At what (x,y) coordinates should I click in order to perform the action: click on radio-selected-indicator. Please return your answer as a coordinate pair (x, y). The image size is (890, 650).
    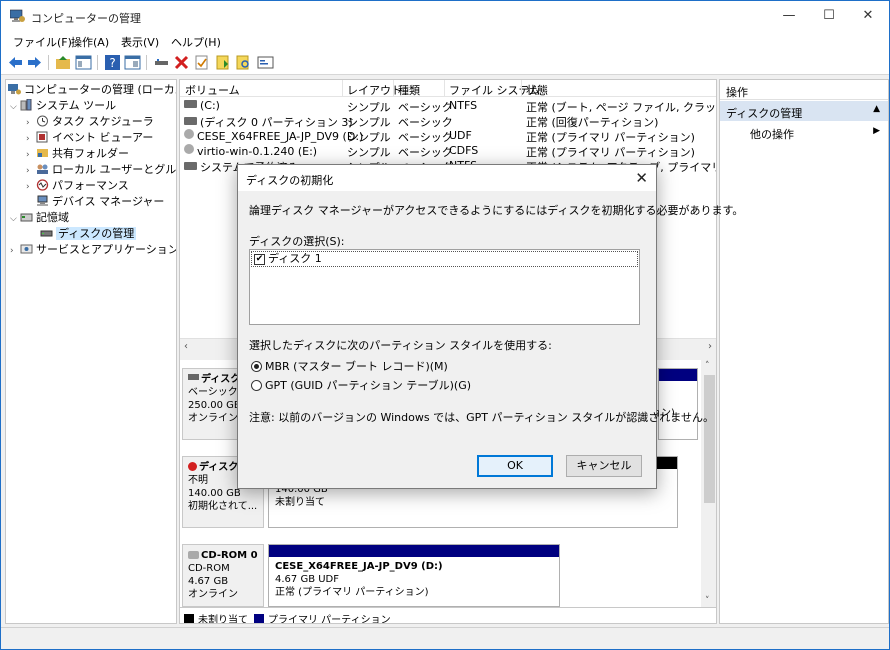
    Looking at the image, I should click on (256, 366).